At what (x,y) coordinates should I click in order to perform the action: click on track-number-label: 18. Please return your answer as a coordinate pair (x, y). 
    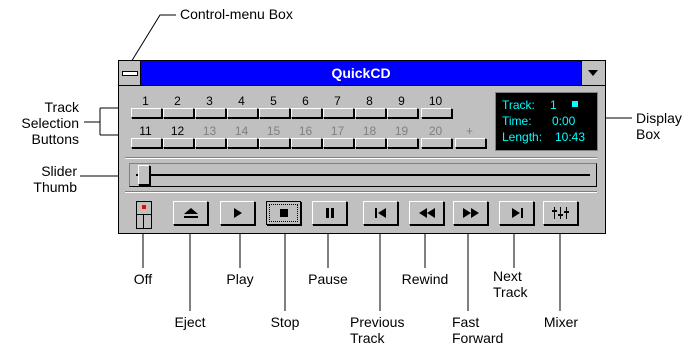
    Looking at the image, I should click on (369, 131).